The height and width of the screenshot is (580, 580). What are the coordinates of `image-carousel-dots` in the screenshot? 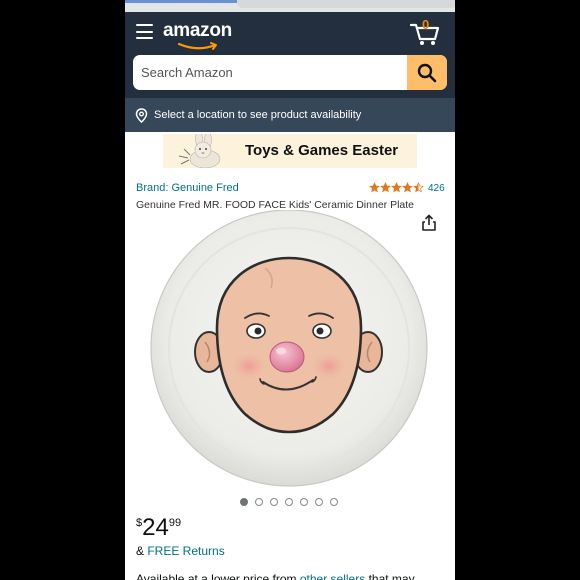 It's located at (289, 502).